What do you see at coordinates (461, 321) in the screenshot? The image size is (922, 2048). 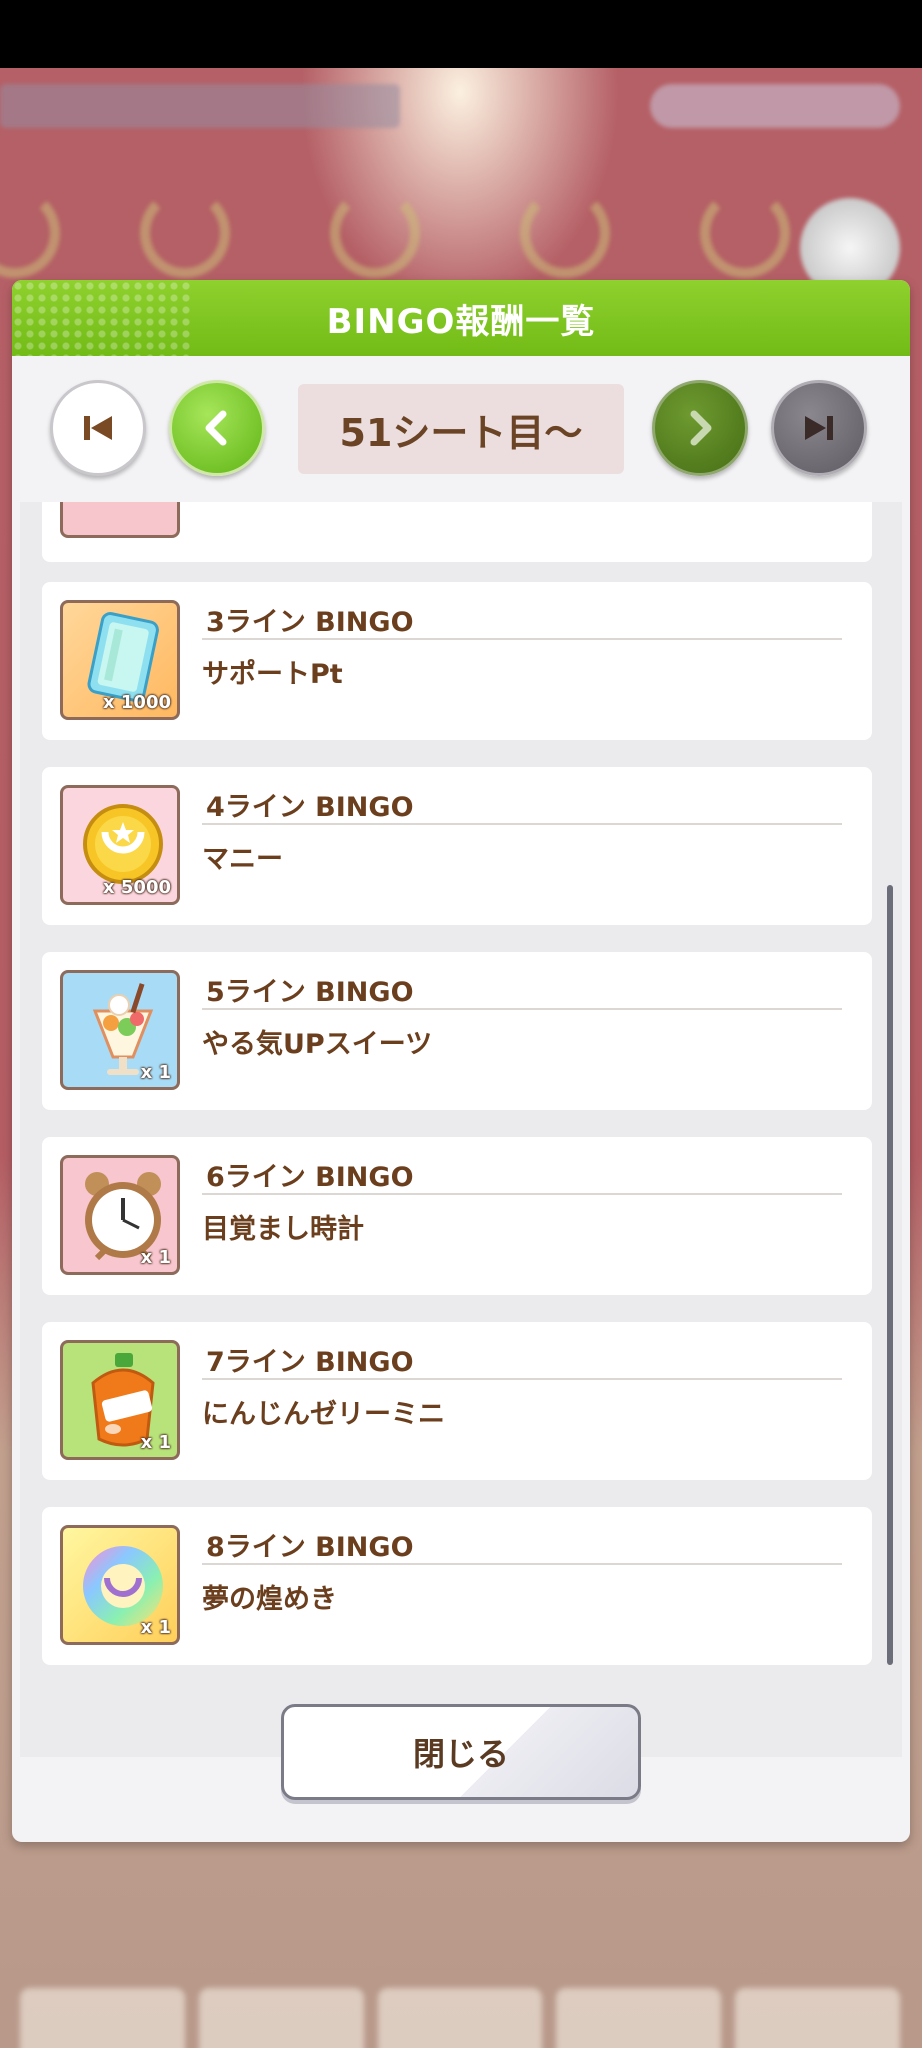 I see `dialog-title: BINGO報酬一覧` at bounding box center [461, 321].